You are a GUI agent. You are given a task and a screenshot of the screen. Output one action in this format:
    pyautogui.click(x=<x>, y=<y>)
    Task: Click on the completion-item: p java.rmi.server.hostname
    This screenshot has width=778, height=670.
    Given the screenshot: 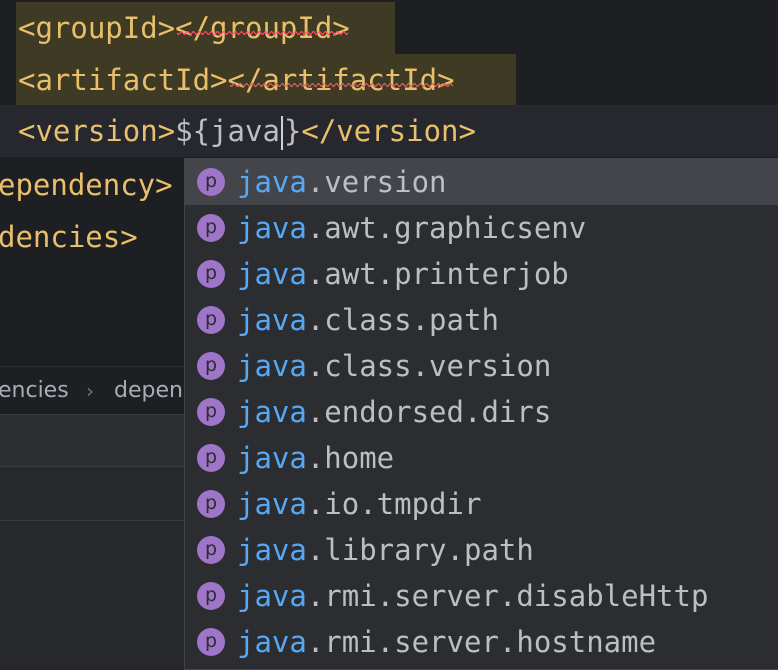 What is the action you would take?
    pyautogui.click(x=481, y=642)
    